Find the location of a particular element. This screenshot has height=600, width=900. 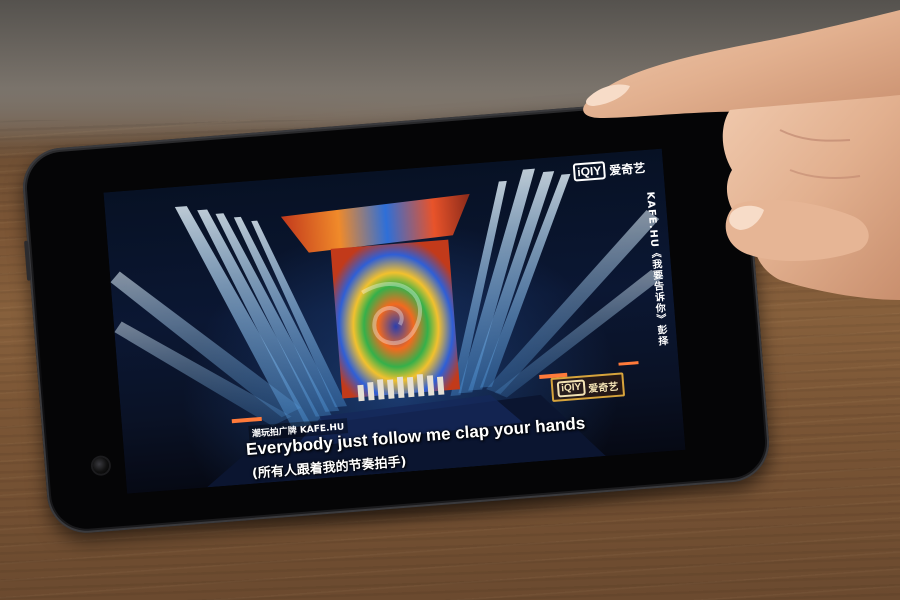

central-swirl-screen is located at coordinates (395, 319).